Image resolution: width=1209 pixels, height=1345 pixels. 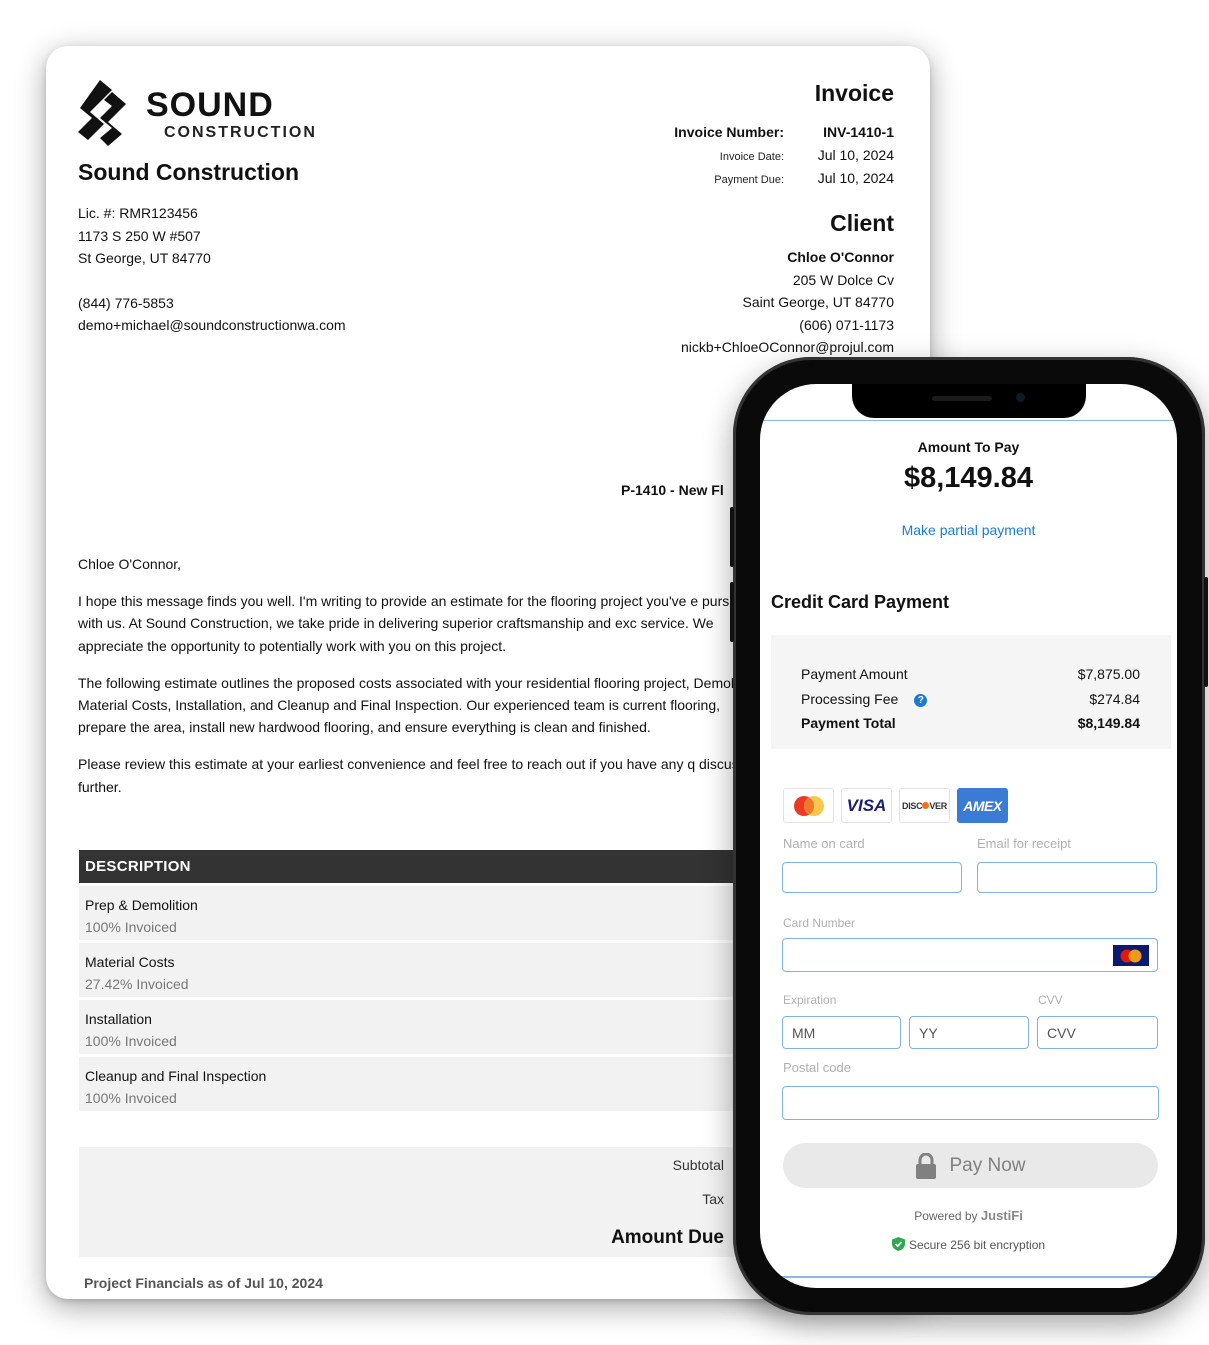 What do you see at coordinates (968, 1244) in the screenshot?
I see `secure-encryption-note: Secure 256 bit encryption` at bounding box center [968, 1244].